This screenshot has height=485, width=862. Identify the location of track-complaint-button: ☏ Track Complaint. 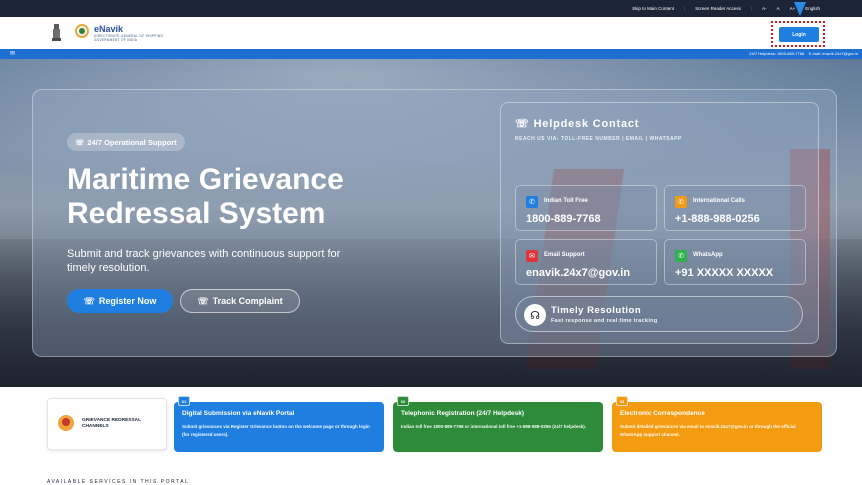
(240, 301).